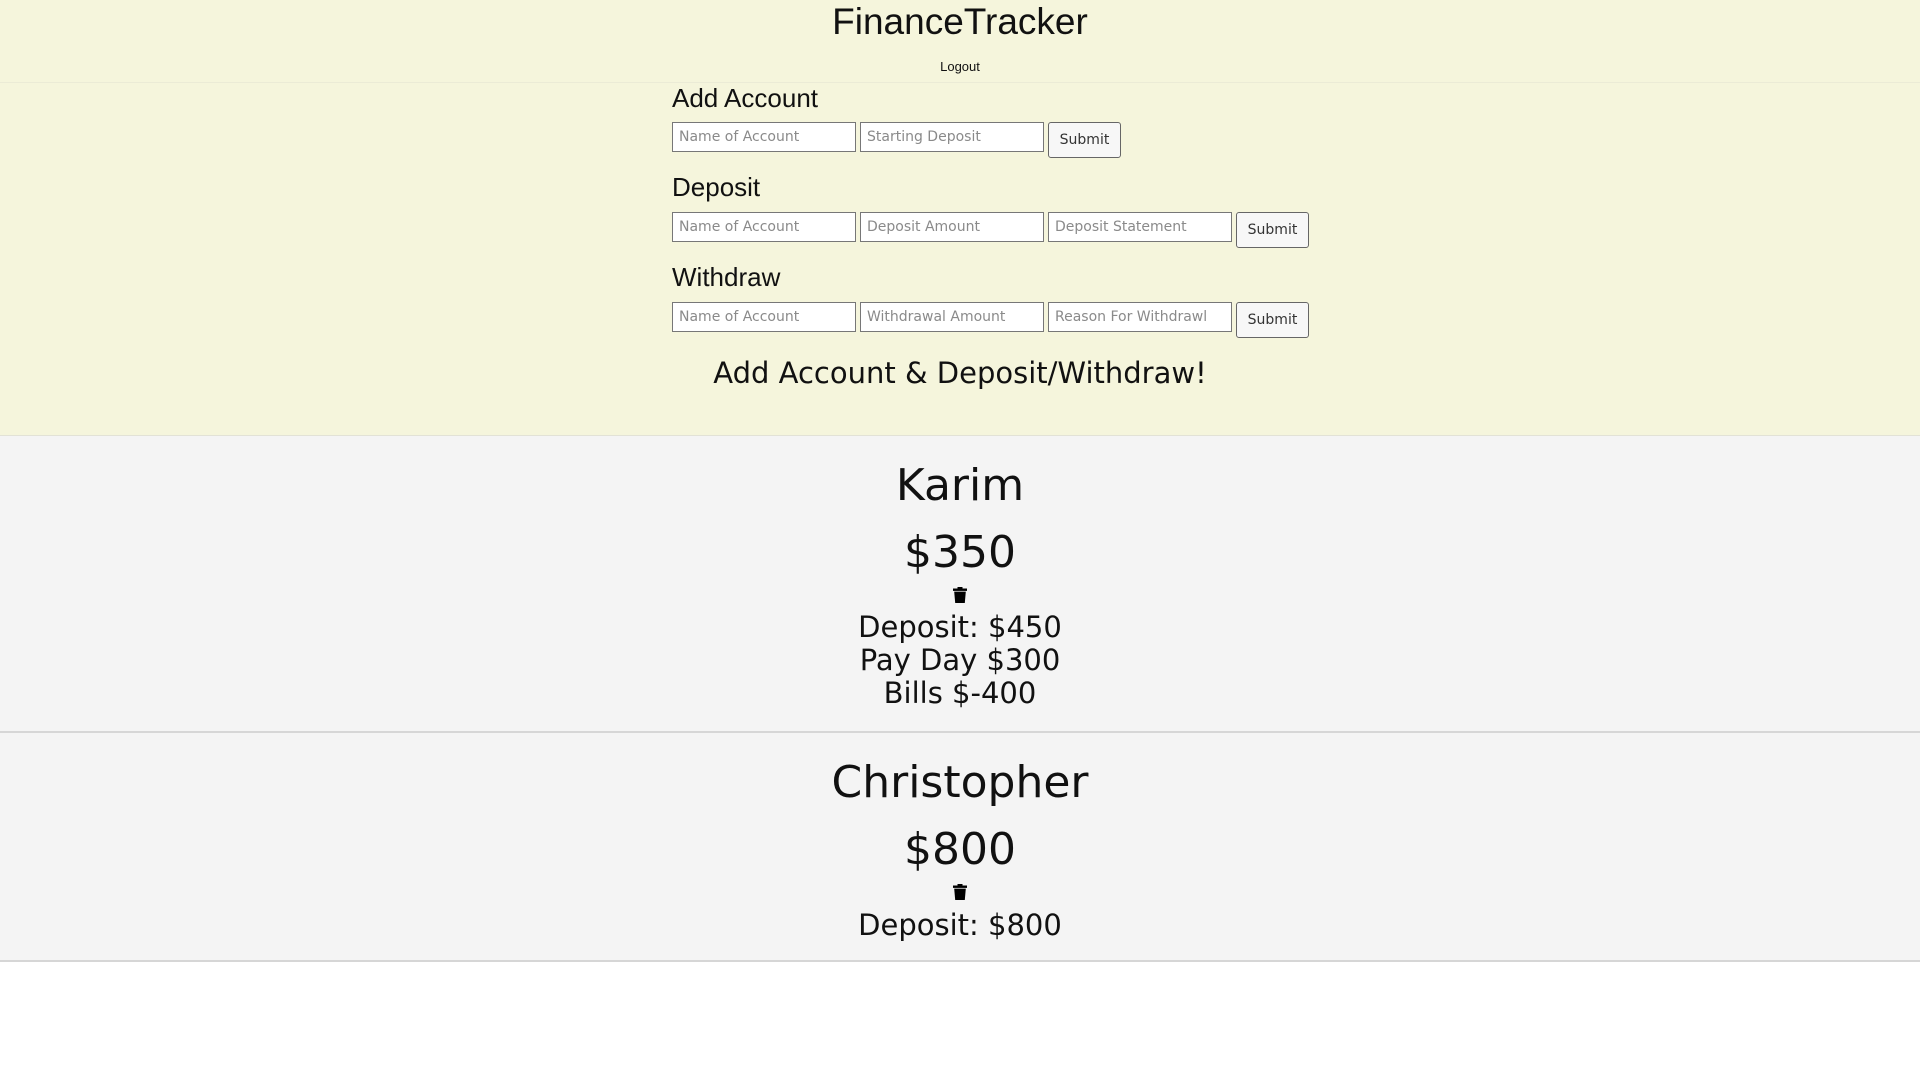 This screenshot has height=1080, width=1920. Describe the element at coordinates (1272, 320) in the screenshot. I see `withdraw-submit-button: Submit` at that location.